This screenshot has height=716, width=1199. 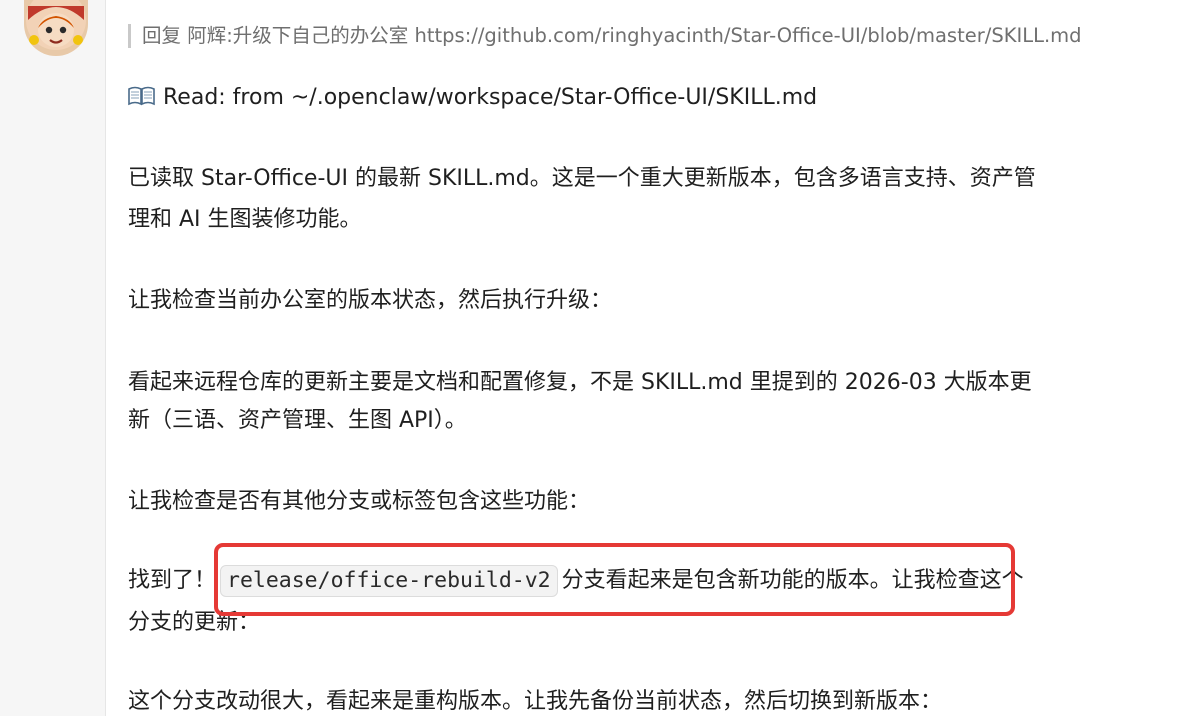 I want to click on reply-quote-prefix: 回复 阿辉:, so click(x=187, y=35).